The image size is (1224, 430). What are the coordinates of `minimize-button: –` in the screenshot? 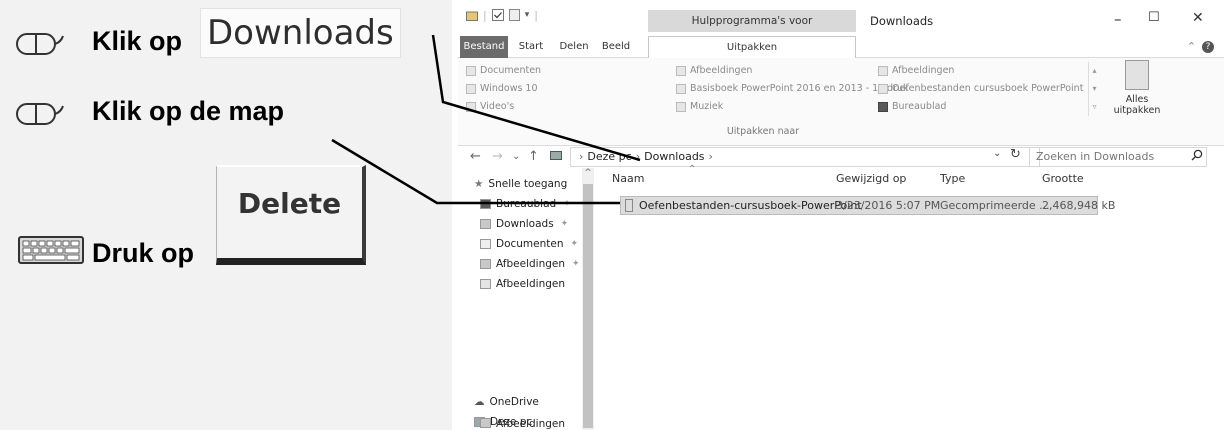 It's located at (1118, 19).